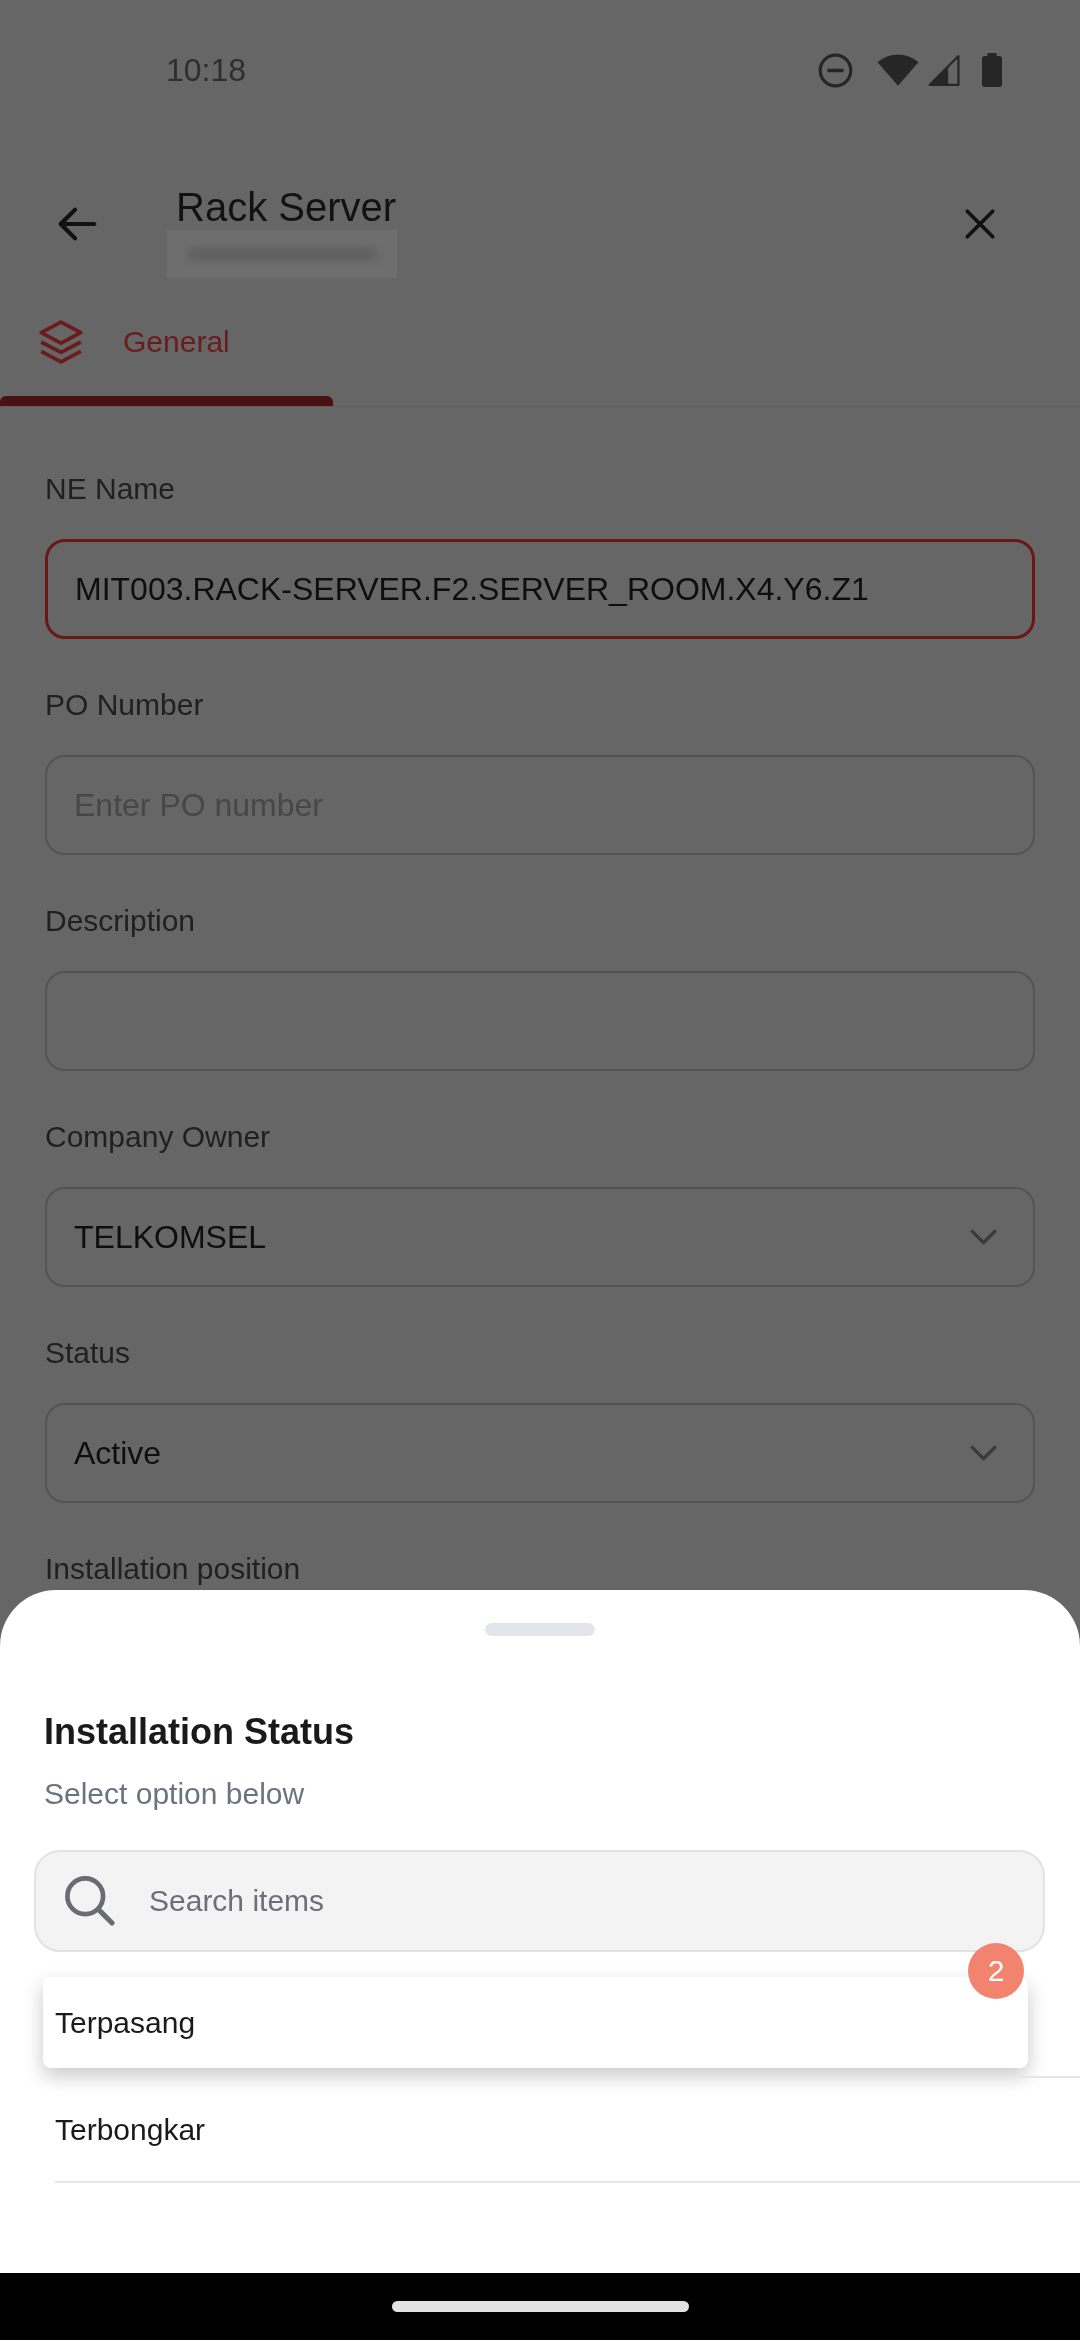 The width and height of the screenshot is (1080, 2340). Describe the element at coordinates (175, 1794) in the screenshot. I see `sheet-subtitle: Select option below` at that location.